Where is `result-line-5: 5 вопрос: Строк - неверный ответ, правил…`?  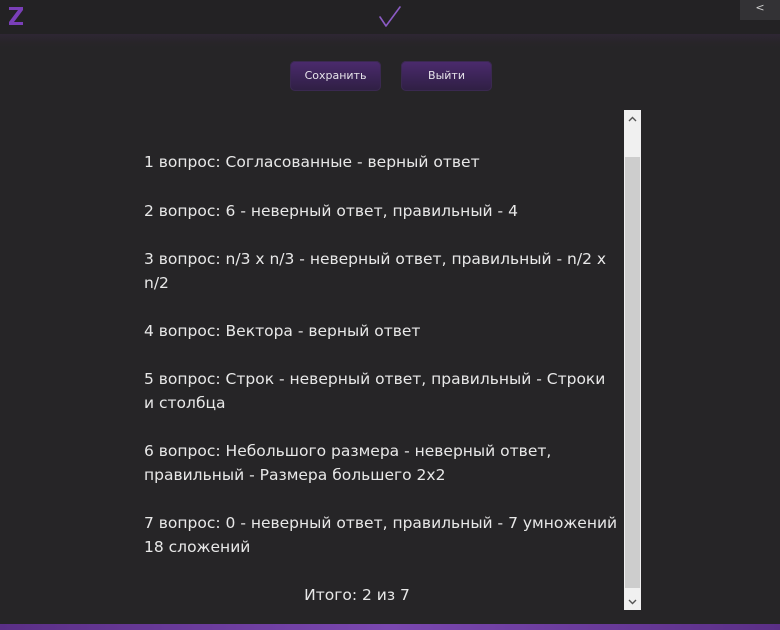
result-line-5: 5 вопрос: Строк - неверный ответ, правил… is located at coordinates (375, 391).